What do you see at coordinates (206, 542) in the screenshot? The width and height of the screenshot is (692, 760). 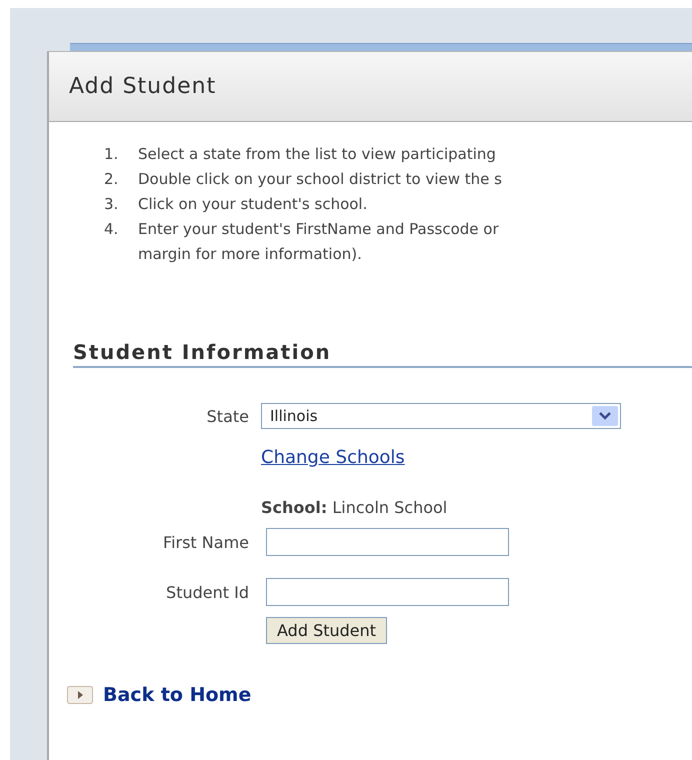 I see `field-label: First Name` at bounding box center [206, 542].